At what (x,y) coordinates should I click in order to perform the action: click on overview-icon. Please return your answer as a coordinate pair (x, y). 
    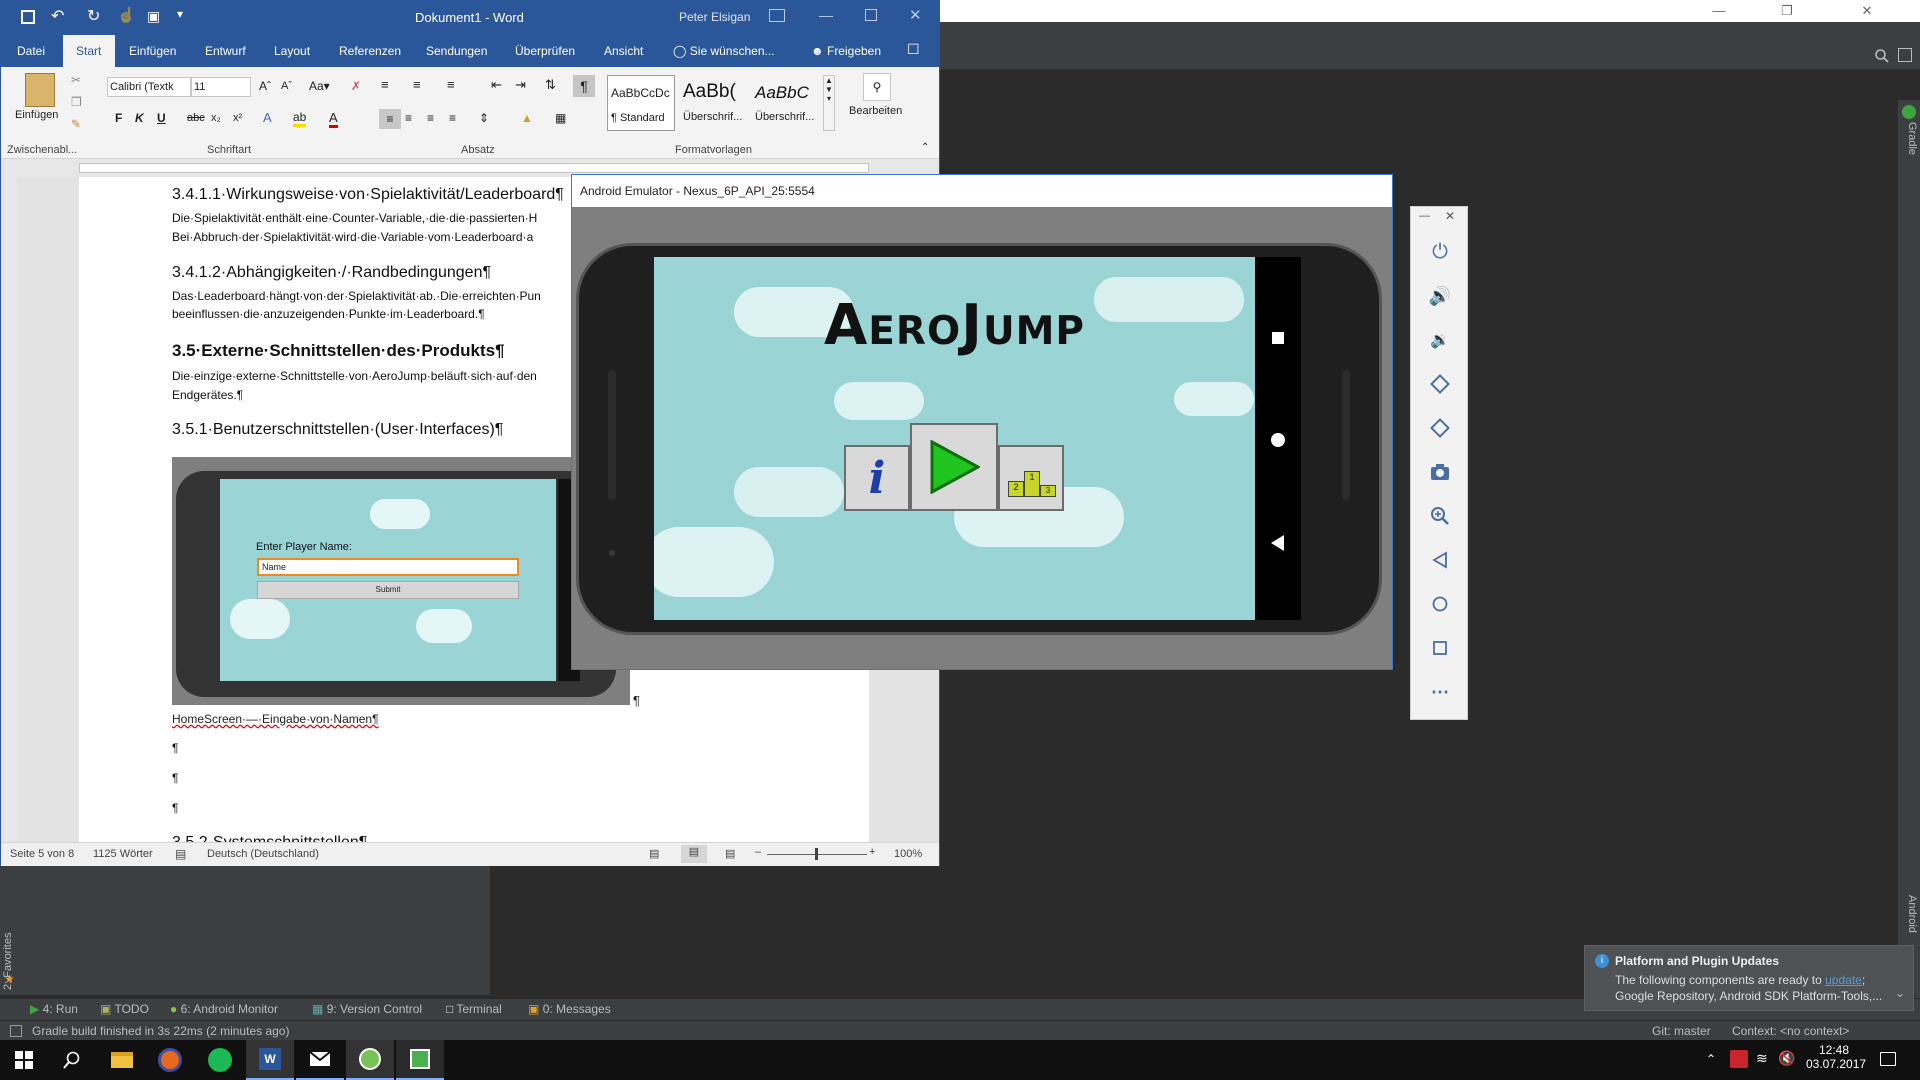
    Looking at the image, I should click on (1440, 648).